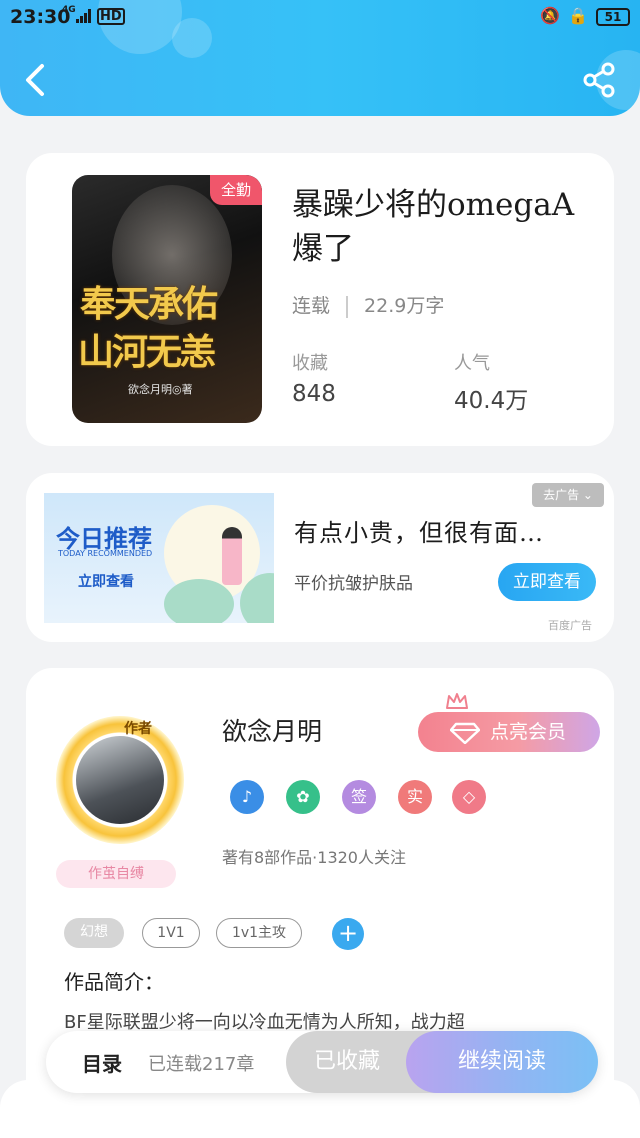 Image resolution: width=640 pixels, height=1138 pixels. What do you see at coordinates (106, 582) in the screenshot?
I see `ad-image-cta: 立即查看` at bounding box center [106, 582].